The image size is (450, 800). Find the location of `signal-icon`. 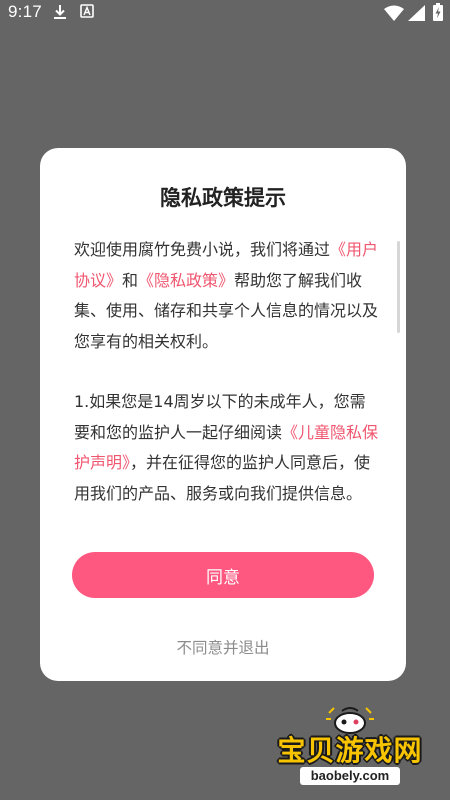

signal-icon is located at coordinates (416, 13).